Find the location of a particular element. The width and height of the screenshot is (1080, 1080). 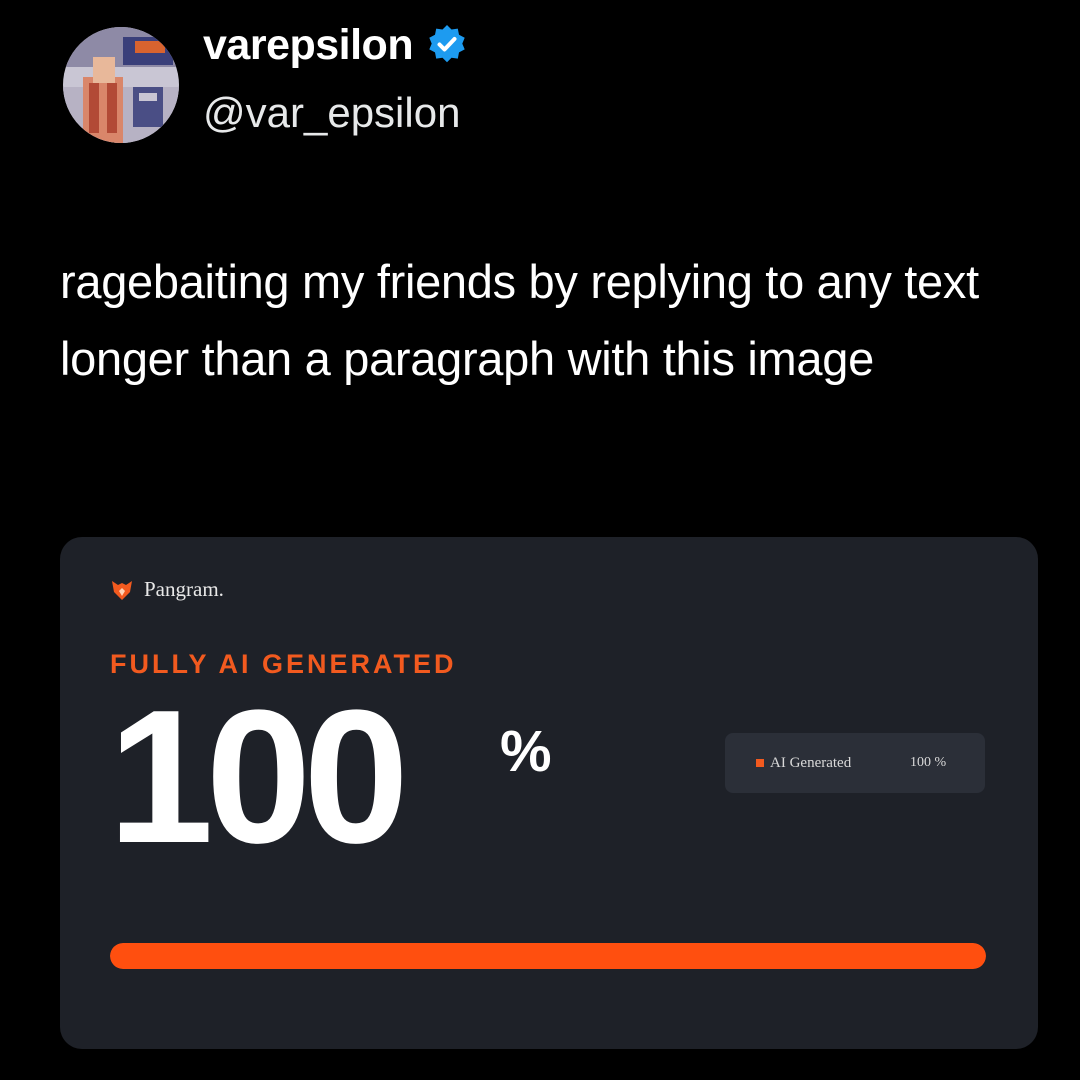

score-value: 100 is located at coordinates (258, 777).